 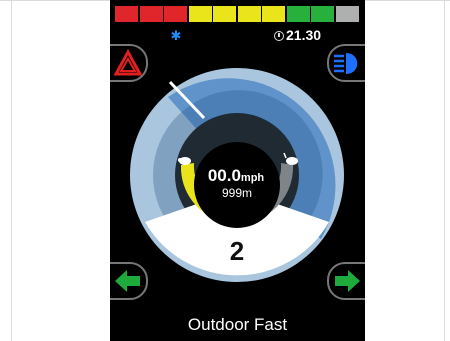 What do you see at coordinates (224, 175) in the screenshot?
I see `speed-value: 00.0` at bounding box center [224, 175].